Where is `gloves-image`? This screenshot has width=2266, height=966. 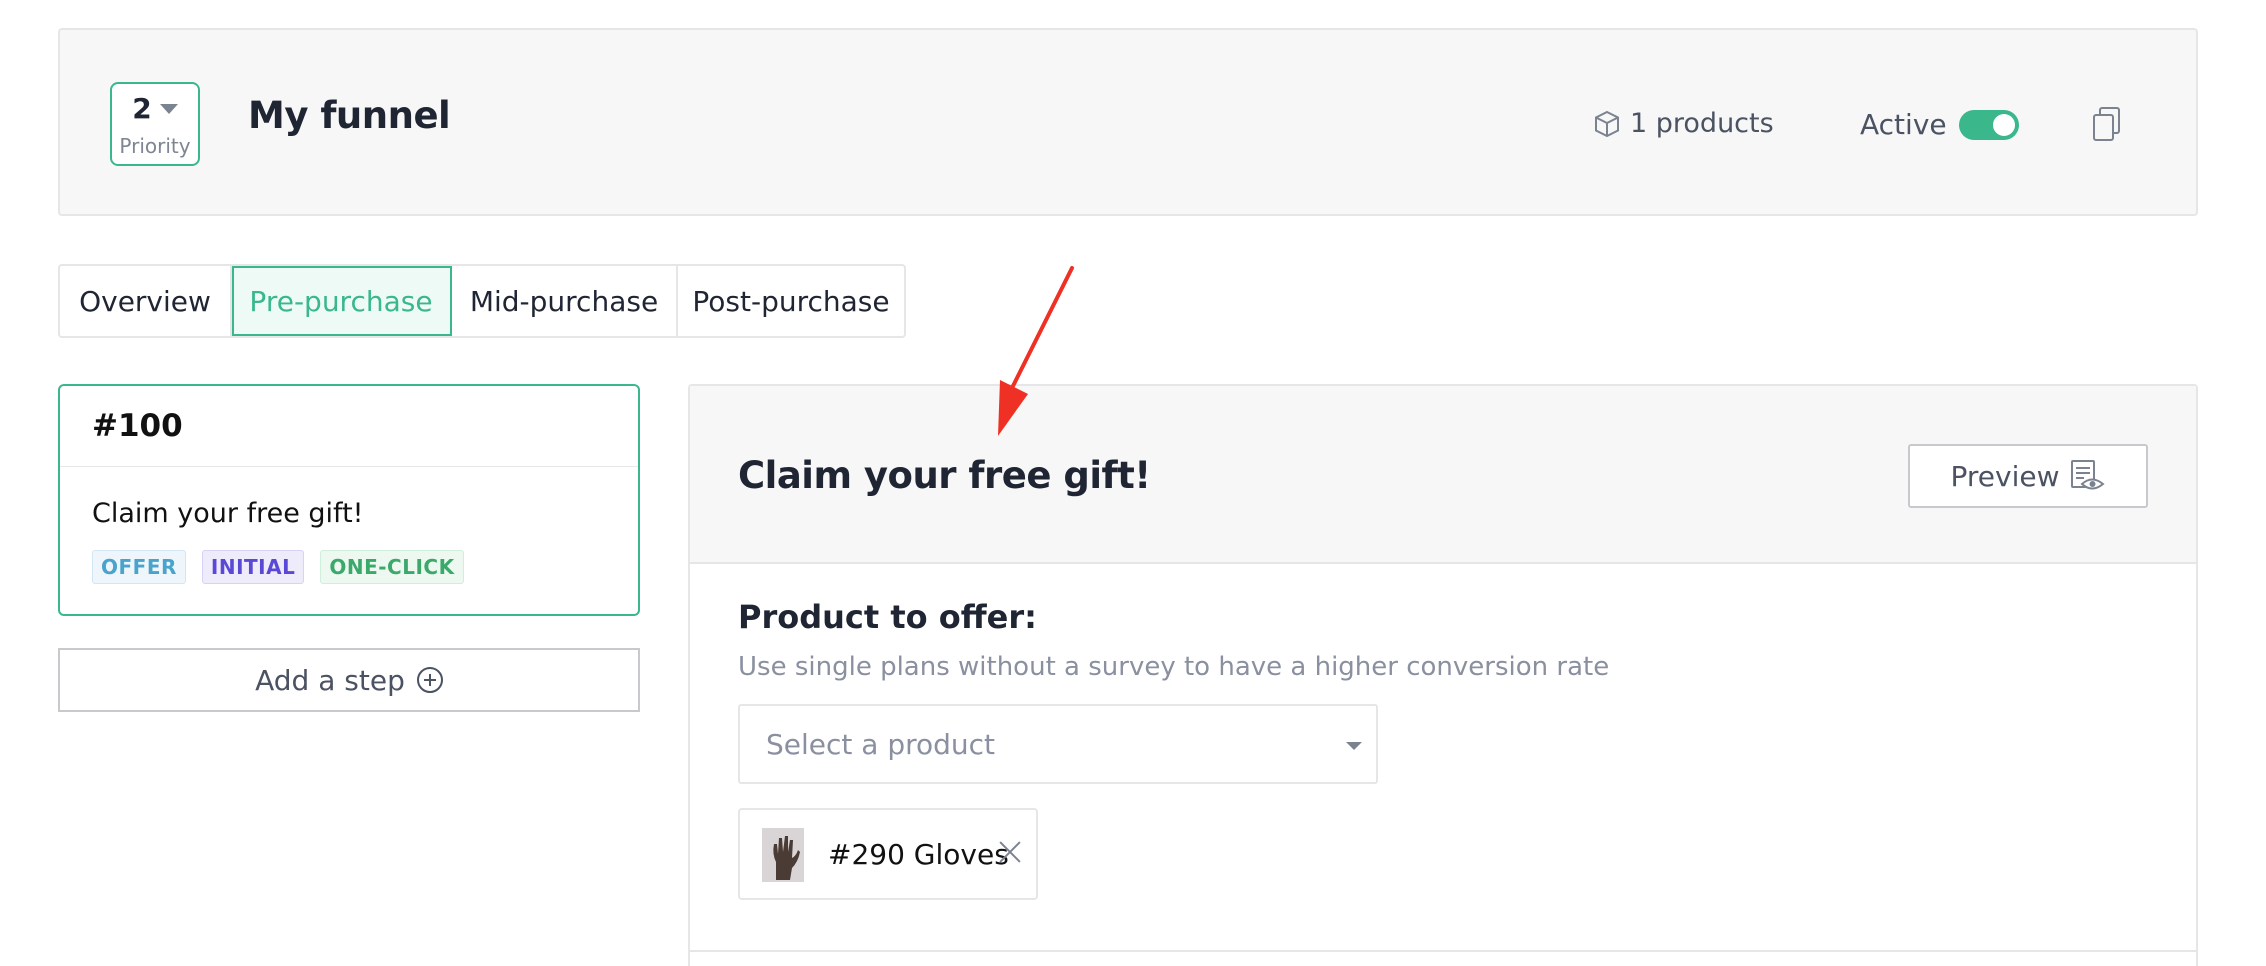
gloves-image is located at coordinates (783, 855).